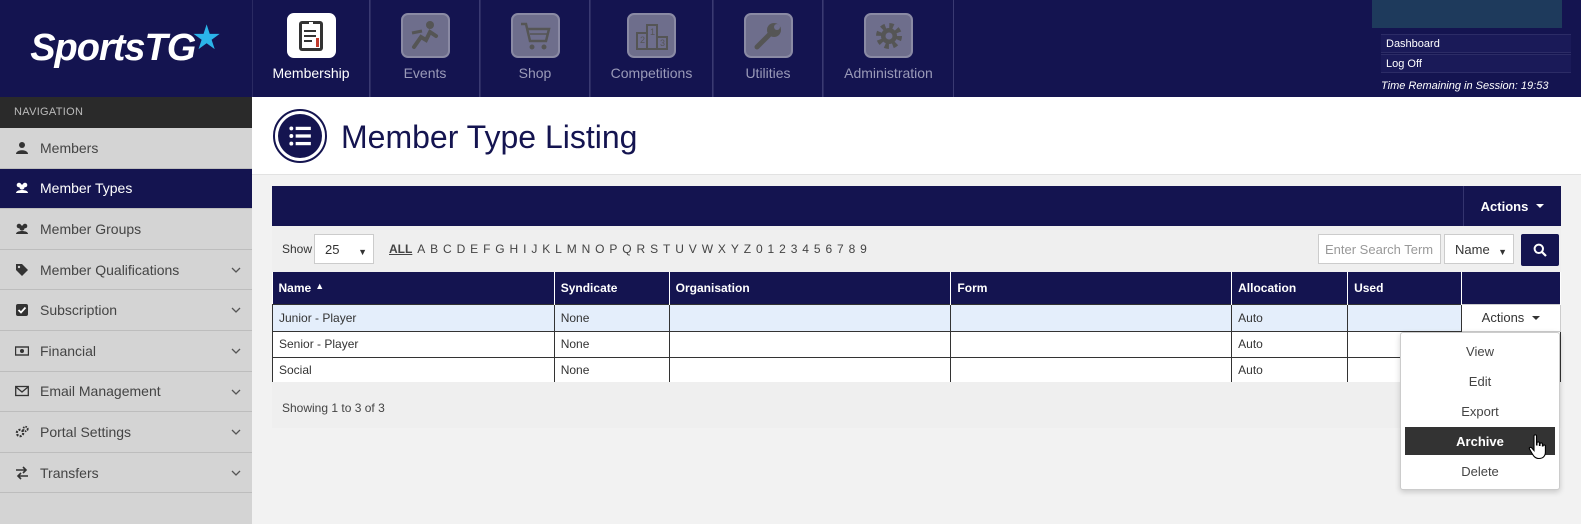 The width and height of the screenshot is (1581, 524). I want to click on sidebar-item-email-management: Email Management, so click(126, 392).